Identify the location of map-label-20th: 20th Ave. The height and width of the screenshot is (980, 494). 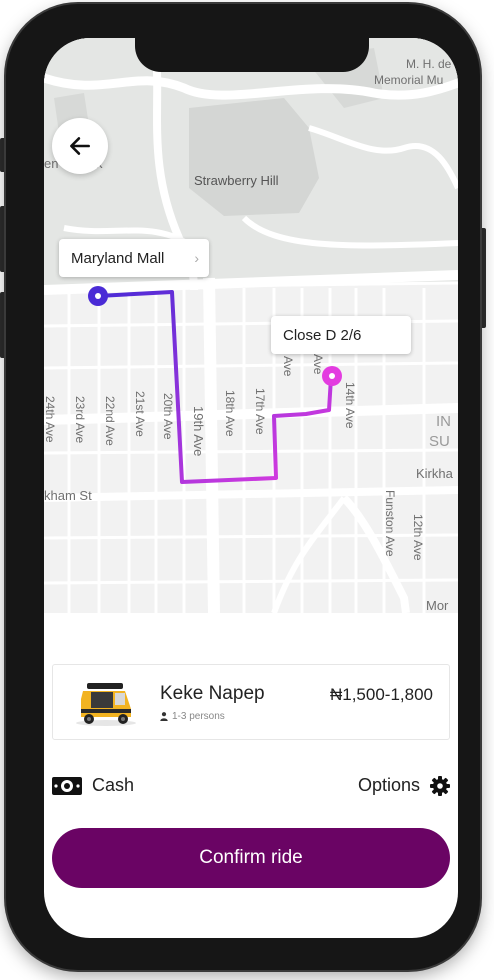
(168, 416).